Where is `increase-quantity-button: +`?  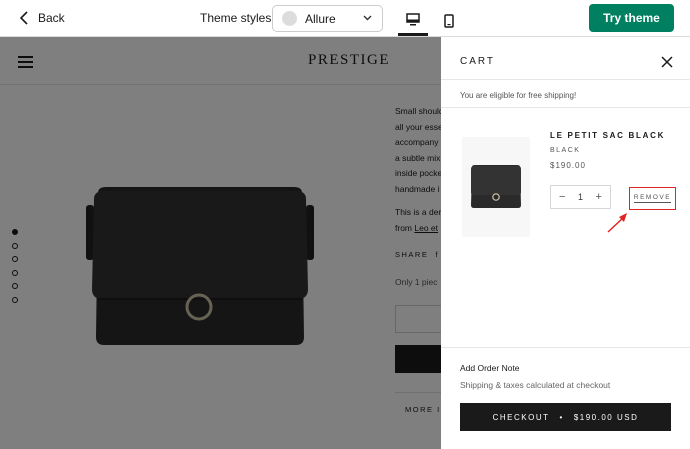
increase-quantity-button: + is located at coordinates (599, 197).